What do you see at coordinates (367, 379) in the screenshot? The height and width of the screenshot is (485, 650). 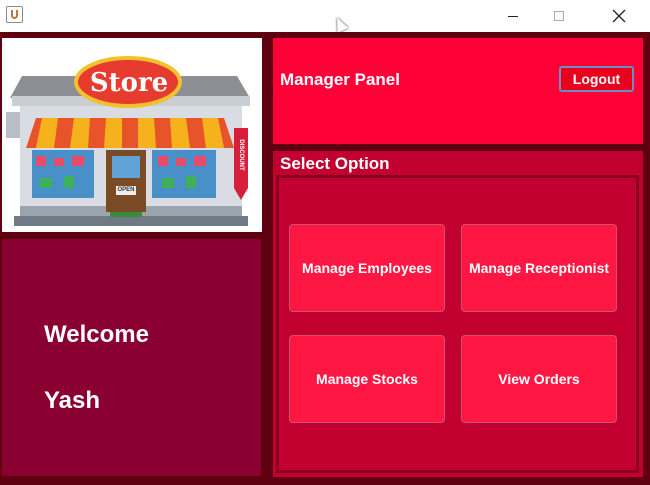 I see `manage-stocks-button: Manage Stocks` at bounding box center [367, 379].